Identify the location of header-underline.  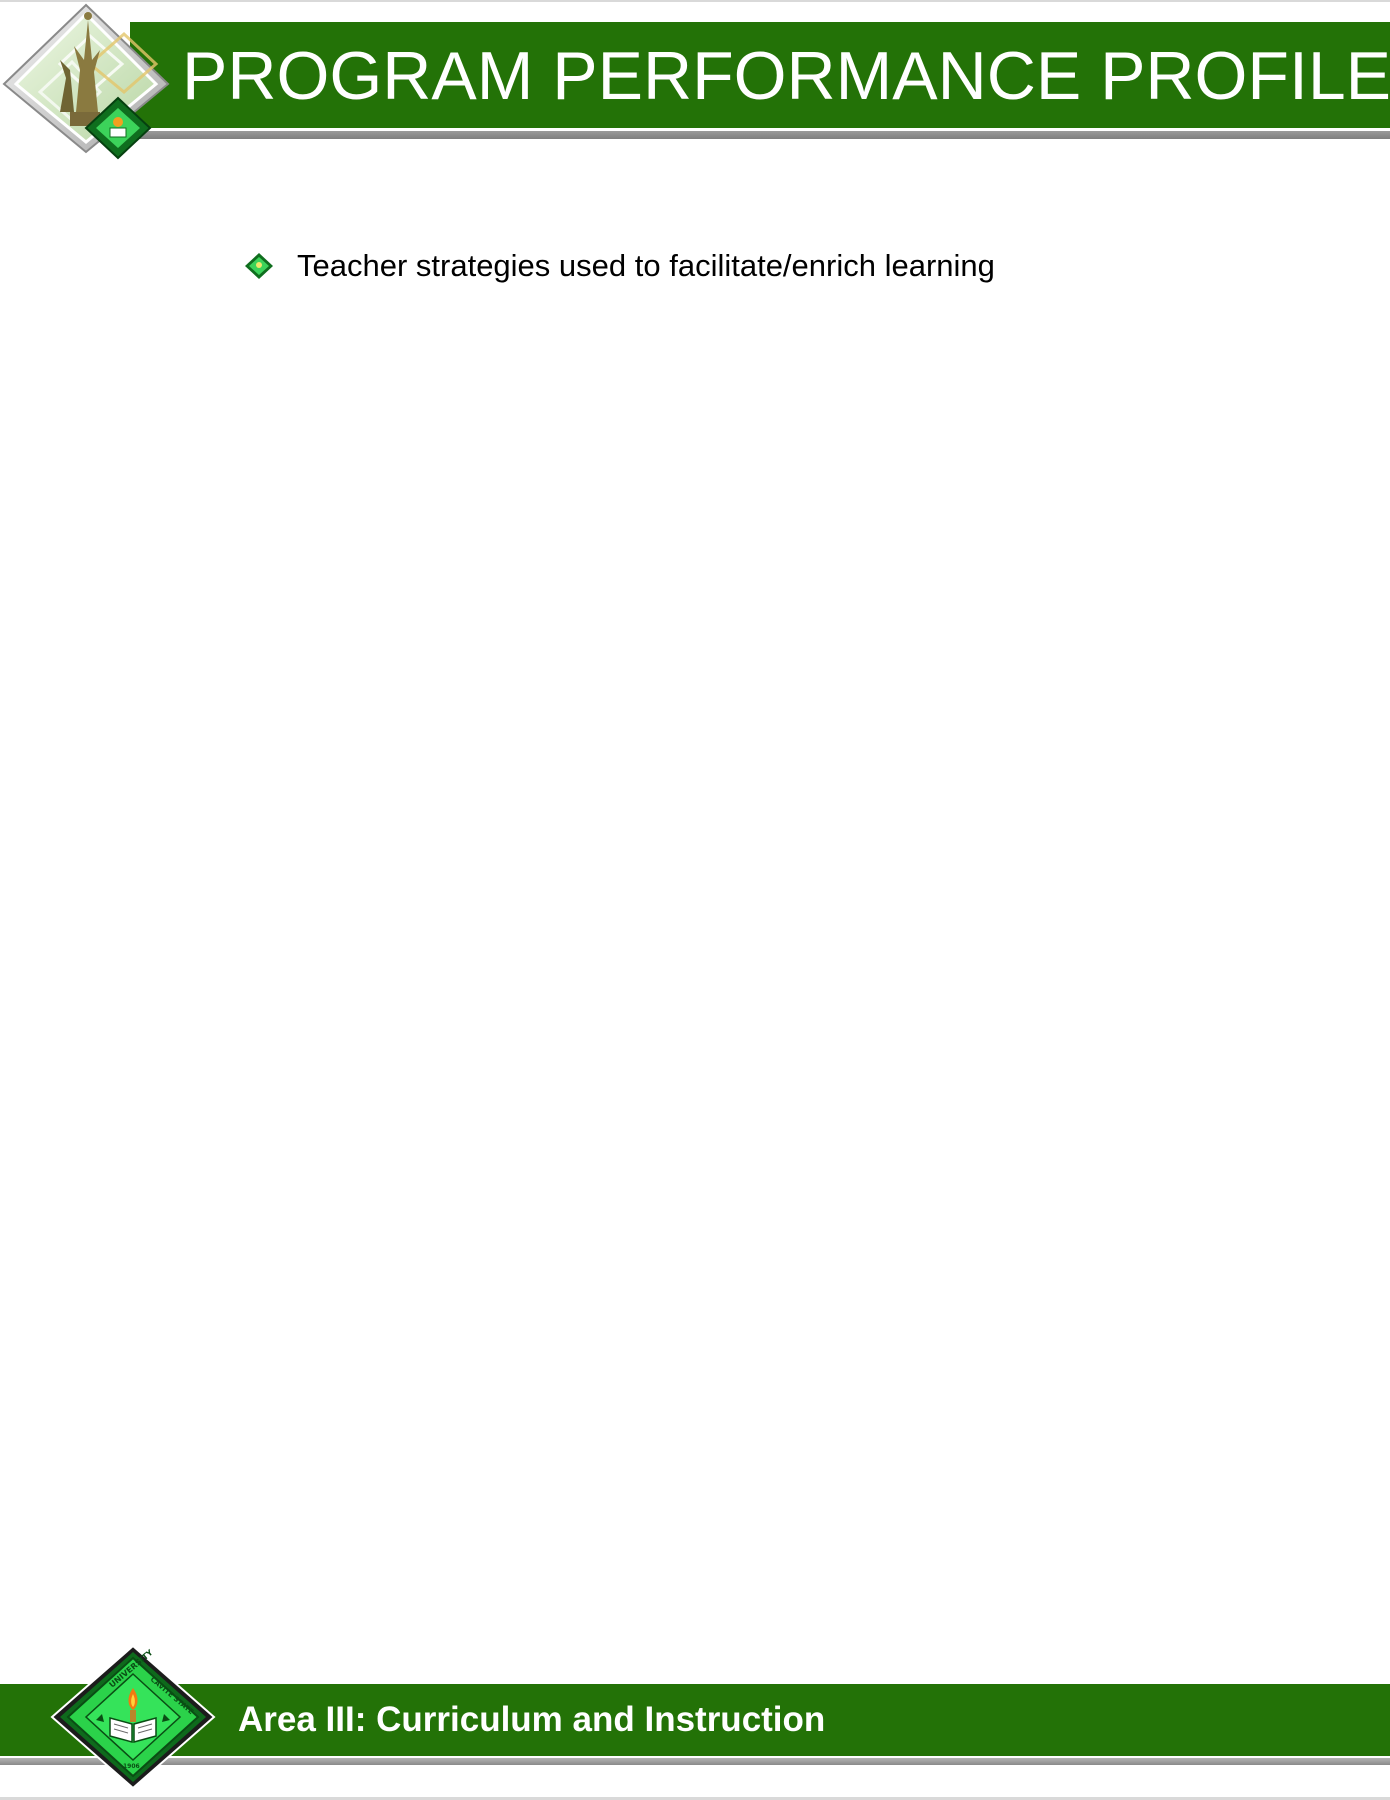
(760, 135).